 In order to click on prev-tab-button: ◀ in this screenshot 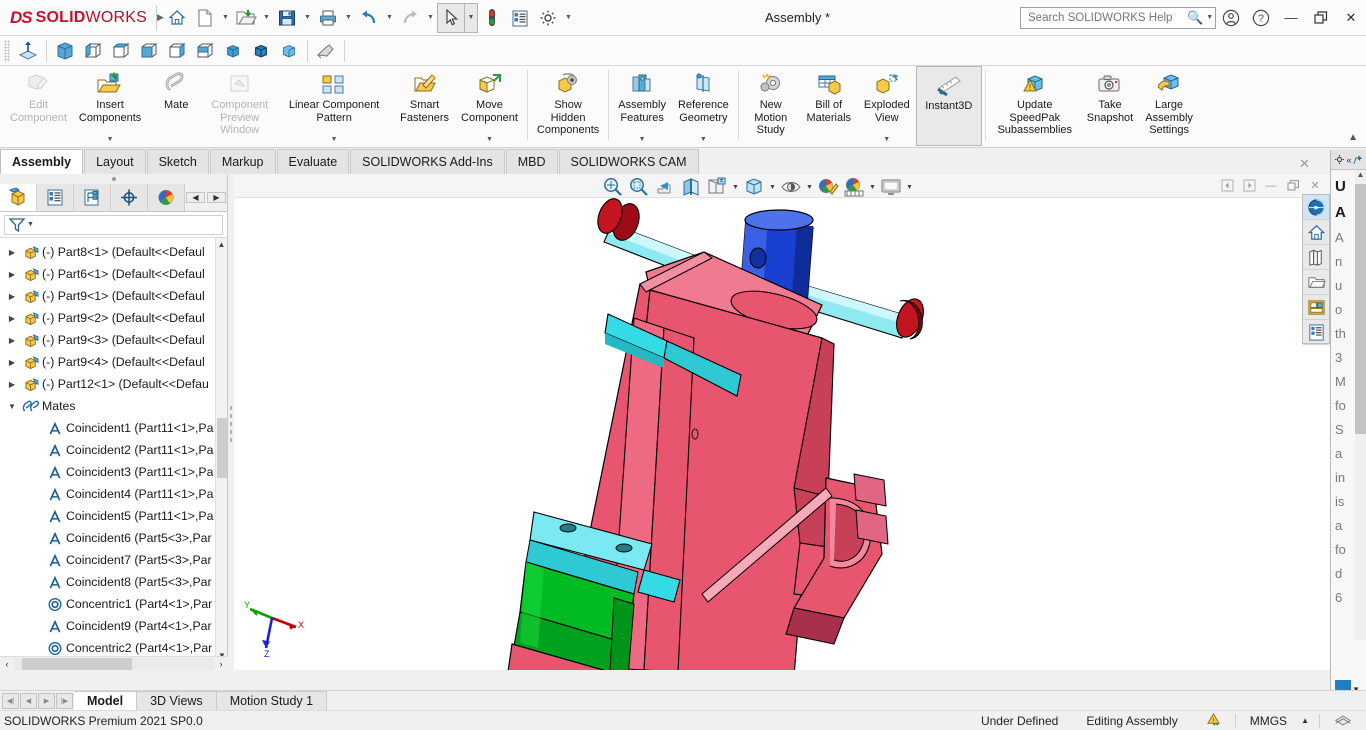, I will do `click(28, 700)`.